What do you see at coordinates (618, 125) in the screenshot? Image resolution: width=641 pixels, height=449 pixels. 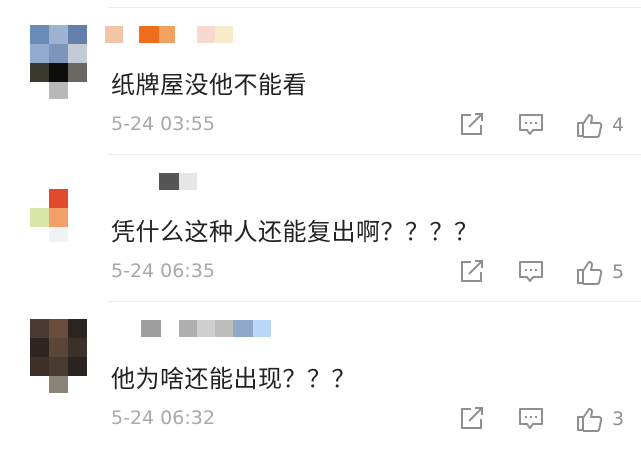 I see `like-count: 4` at bounding box center [618, 125].